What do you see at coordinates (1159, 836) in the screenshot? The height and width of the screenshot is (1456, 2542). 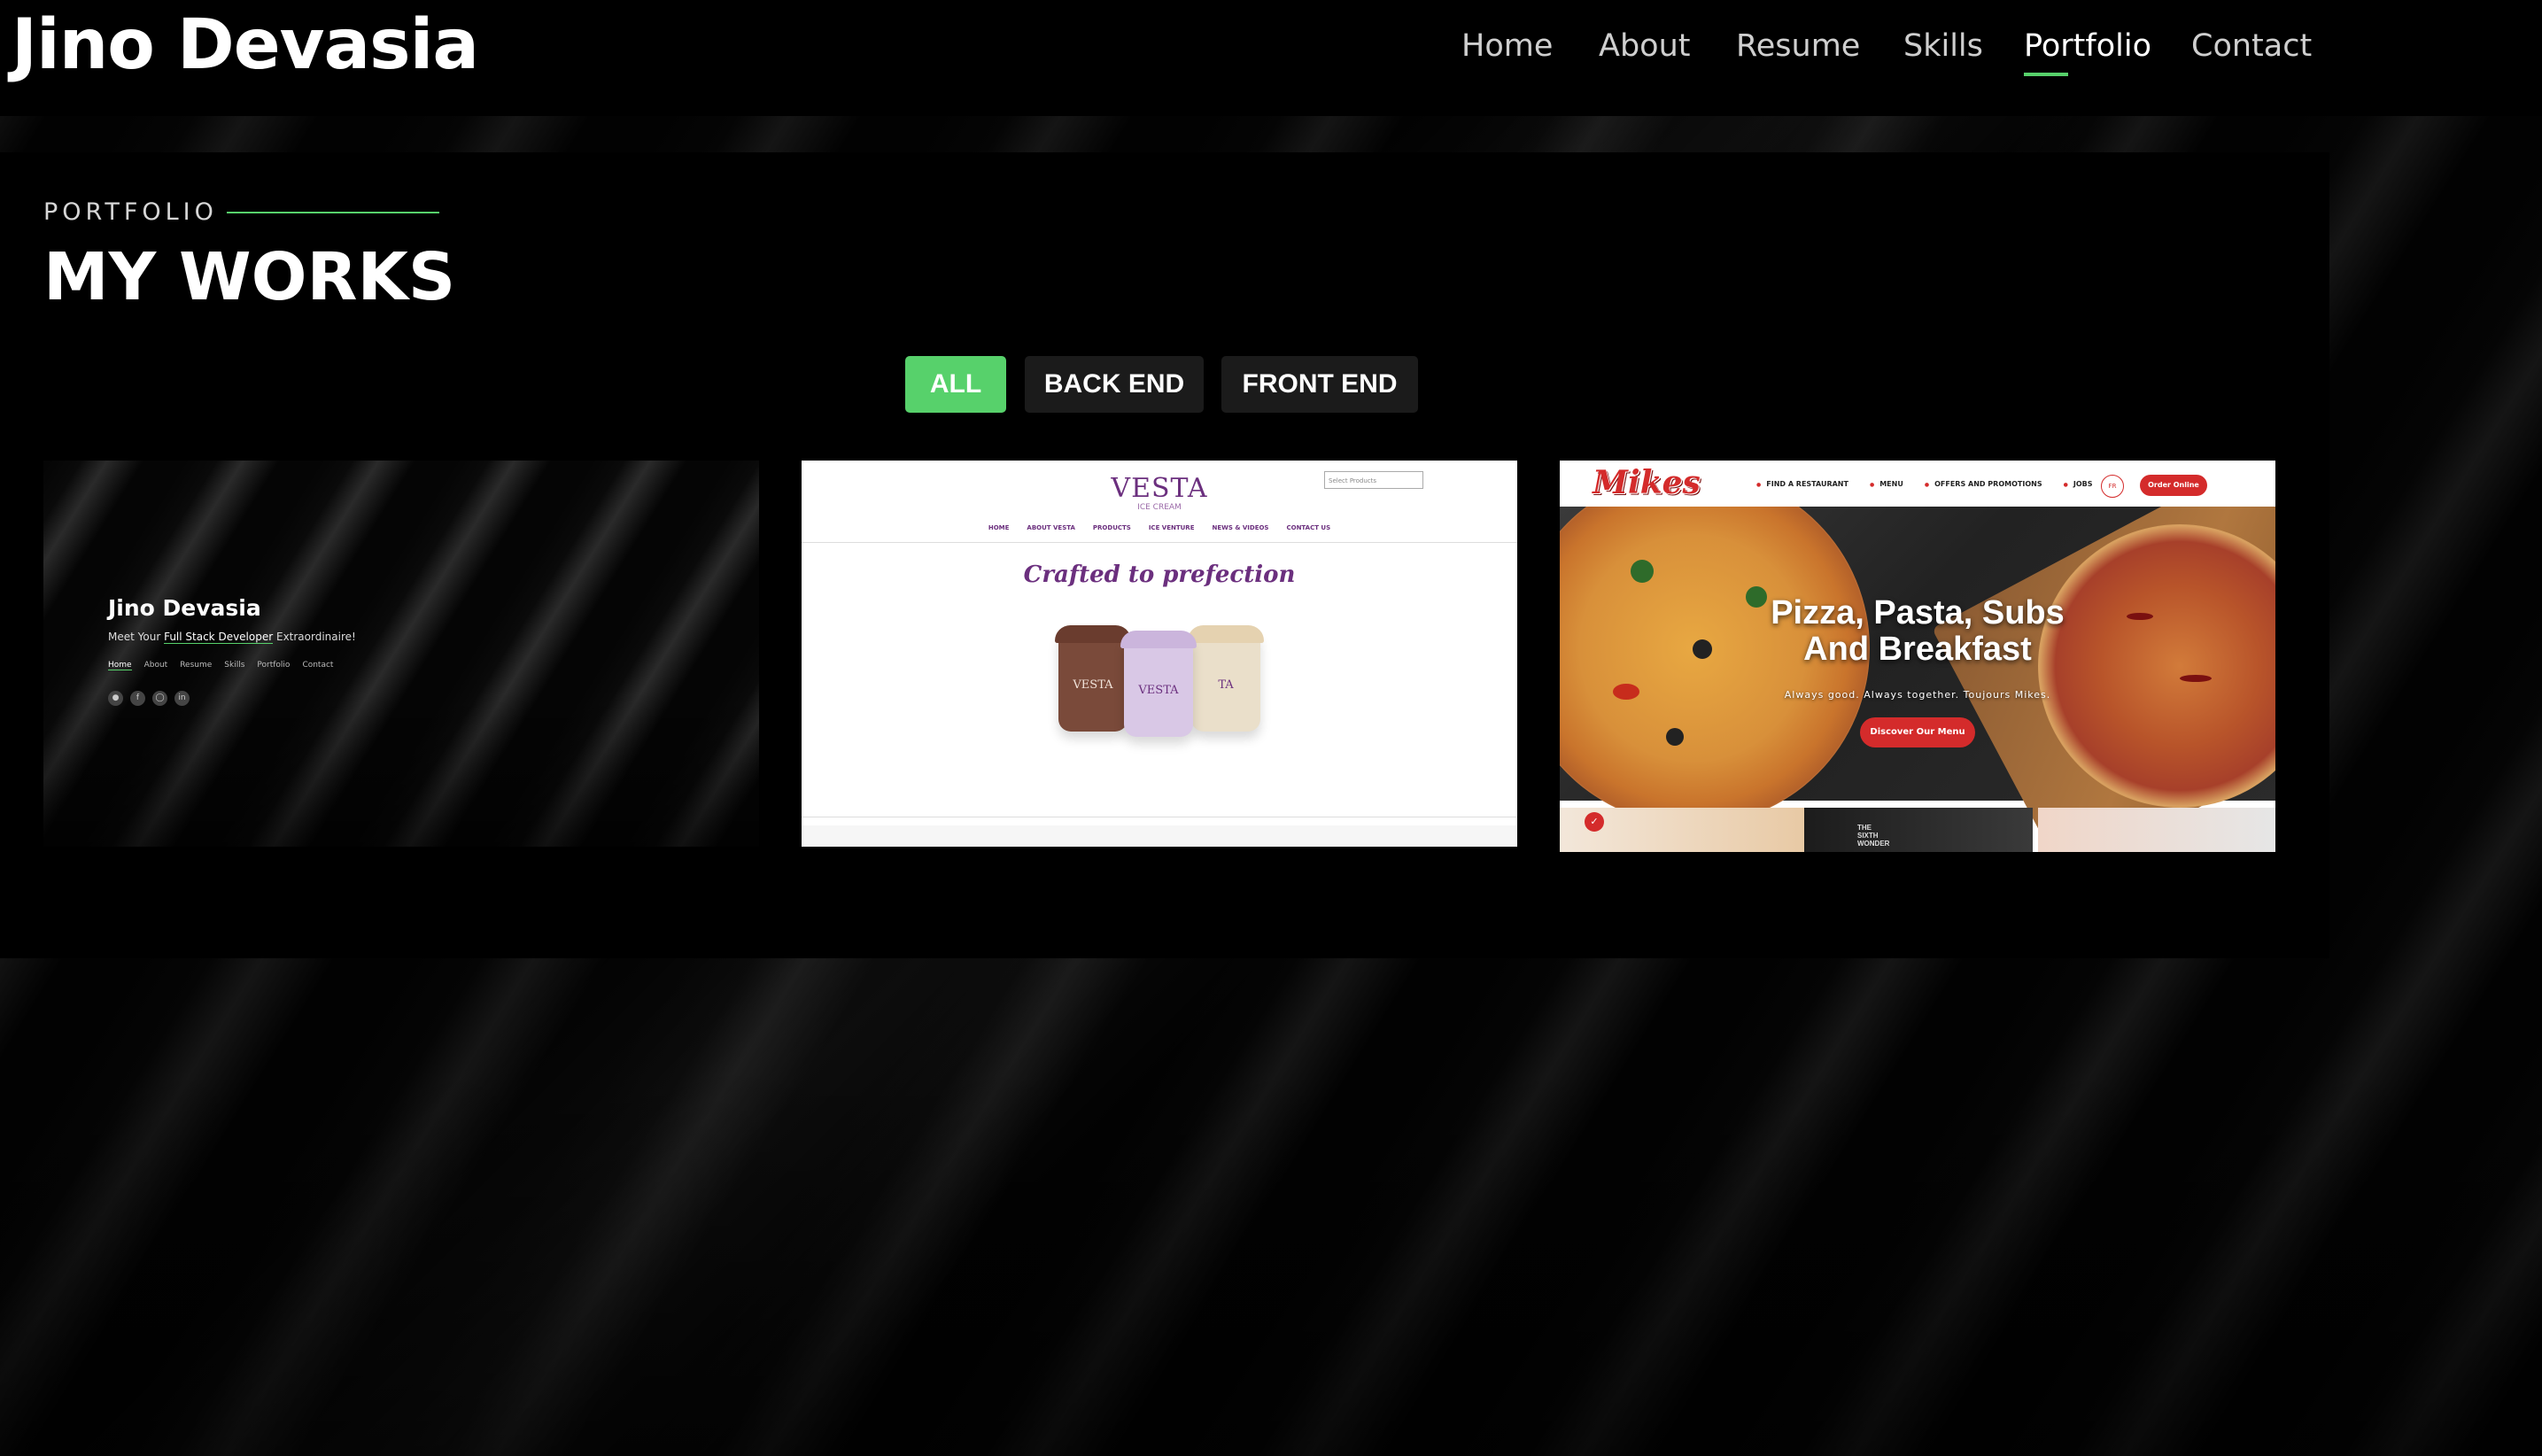 I see `vesta-footer` at bounding box center [1159, 836].